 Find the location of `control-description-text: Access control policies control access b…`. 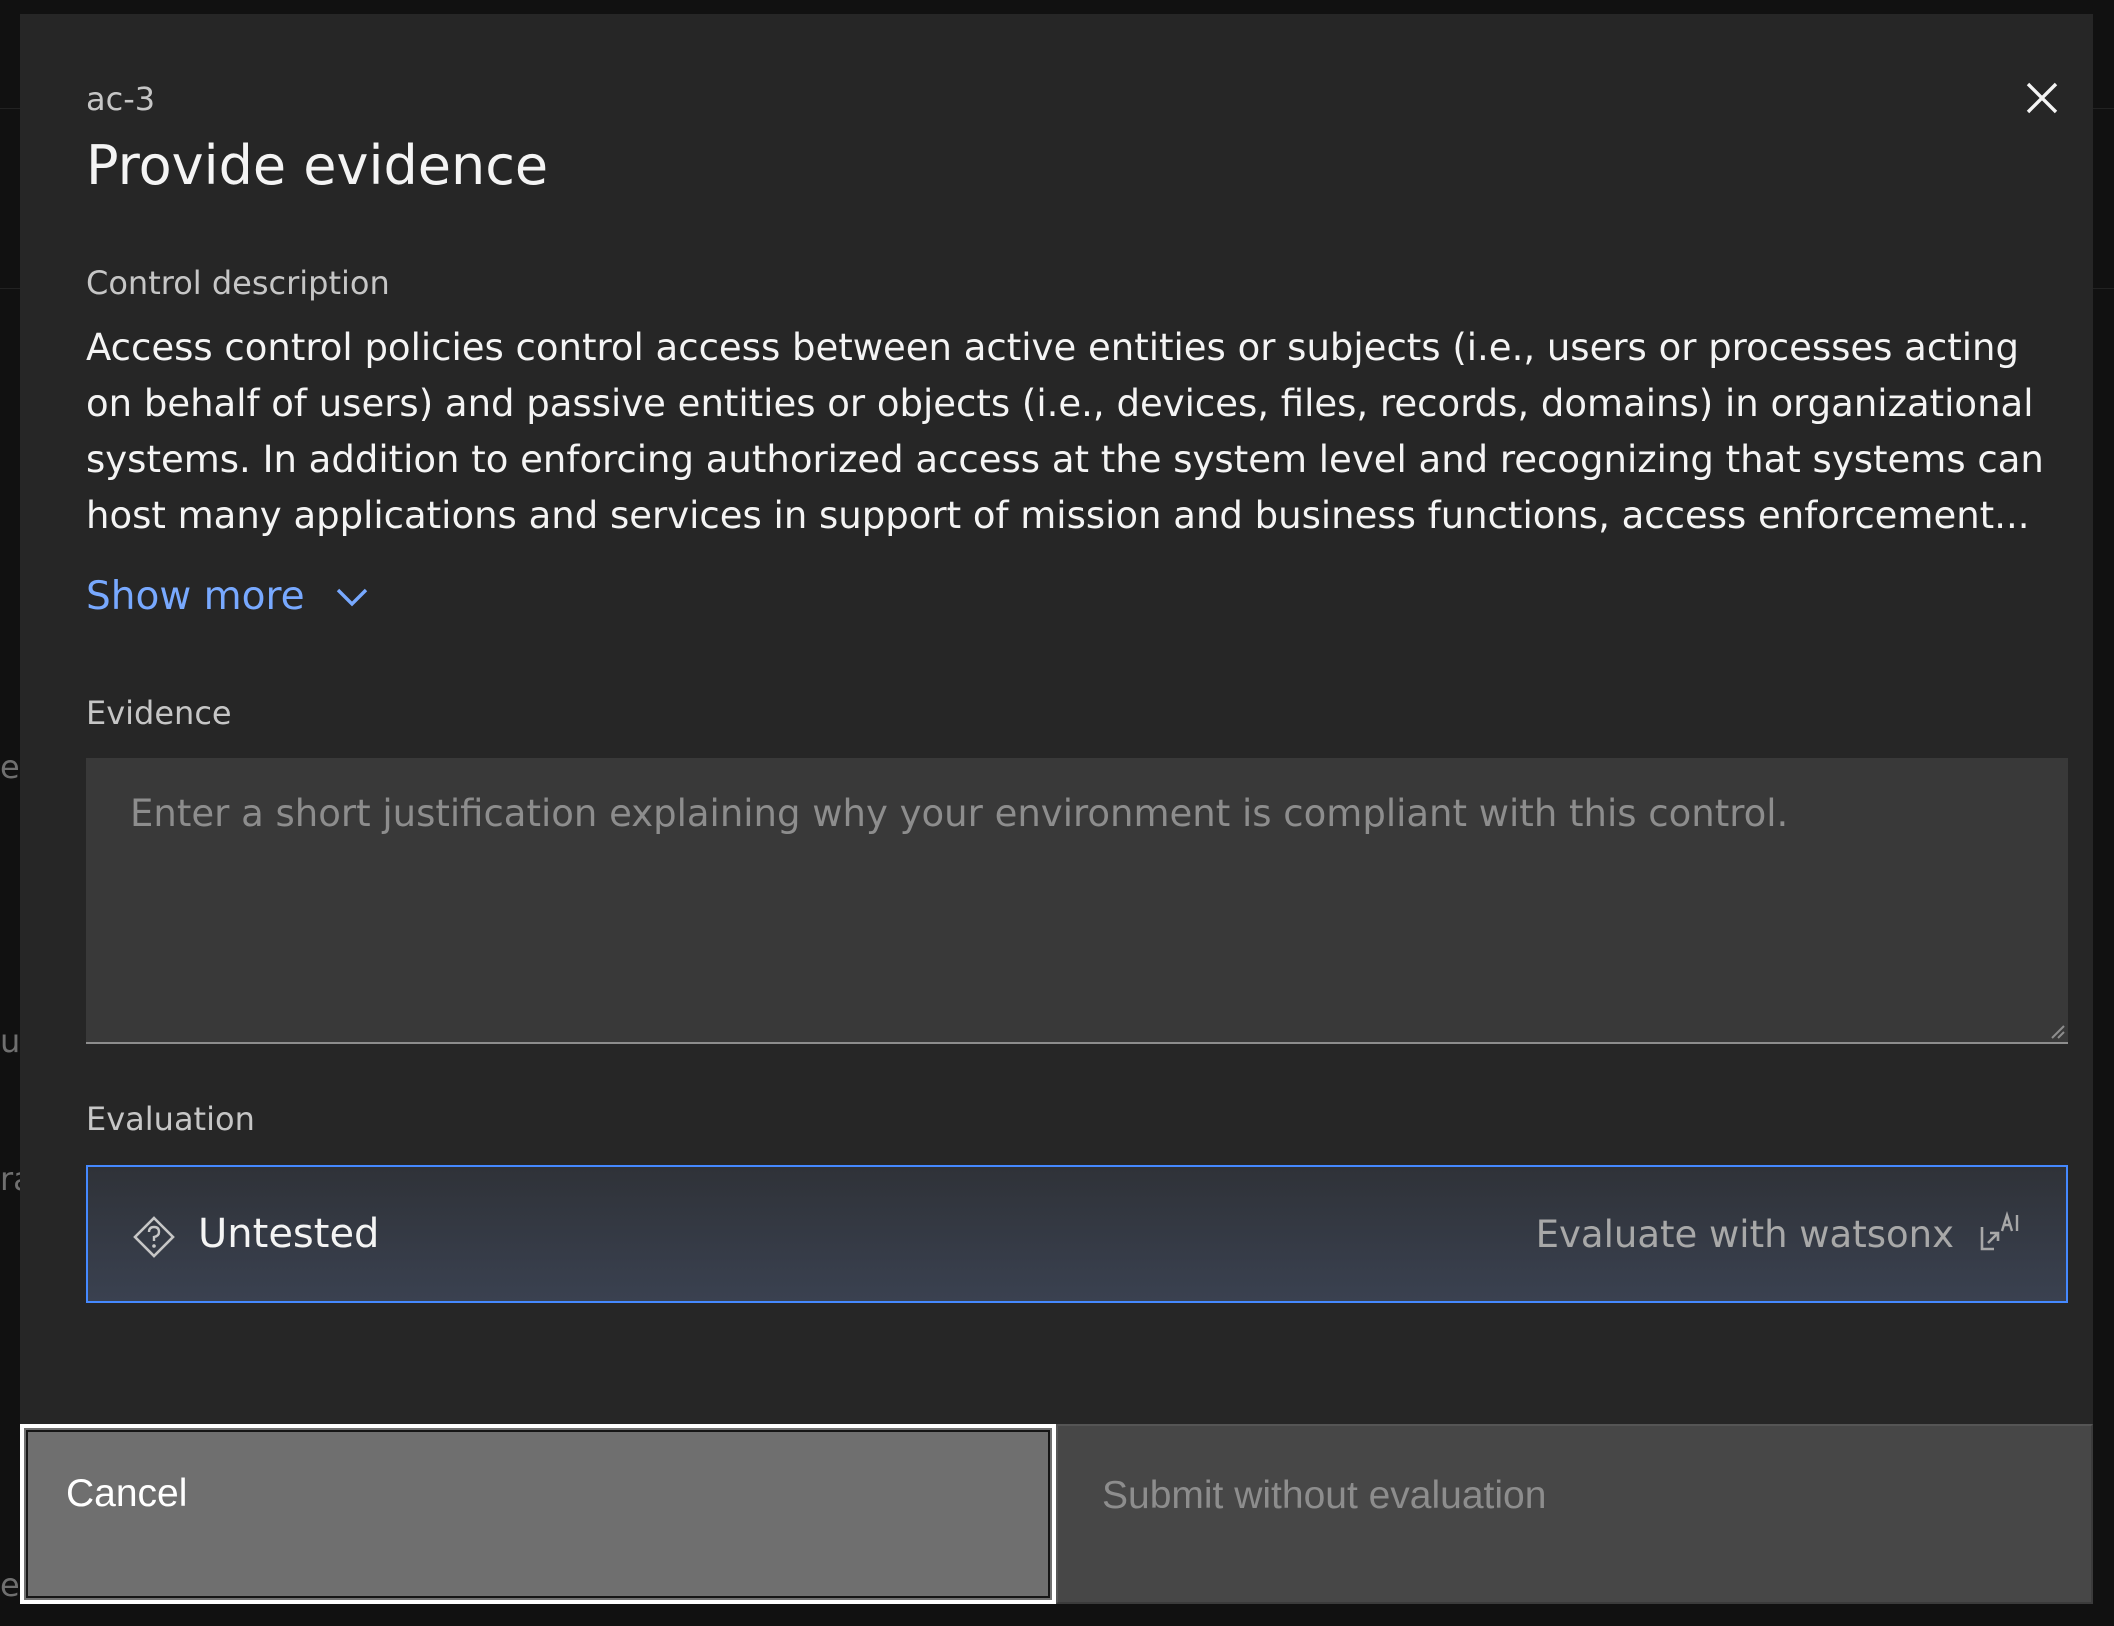

control-description-text: Access control policies control access b… is located at coordinates (1065, 431).